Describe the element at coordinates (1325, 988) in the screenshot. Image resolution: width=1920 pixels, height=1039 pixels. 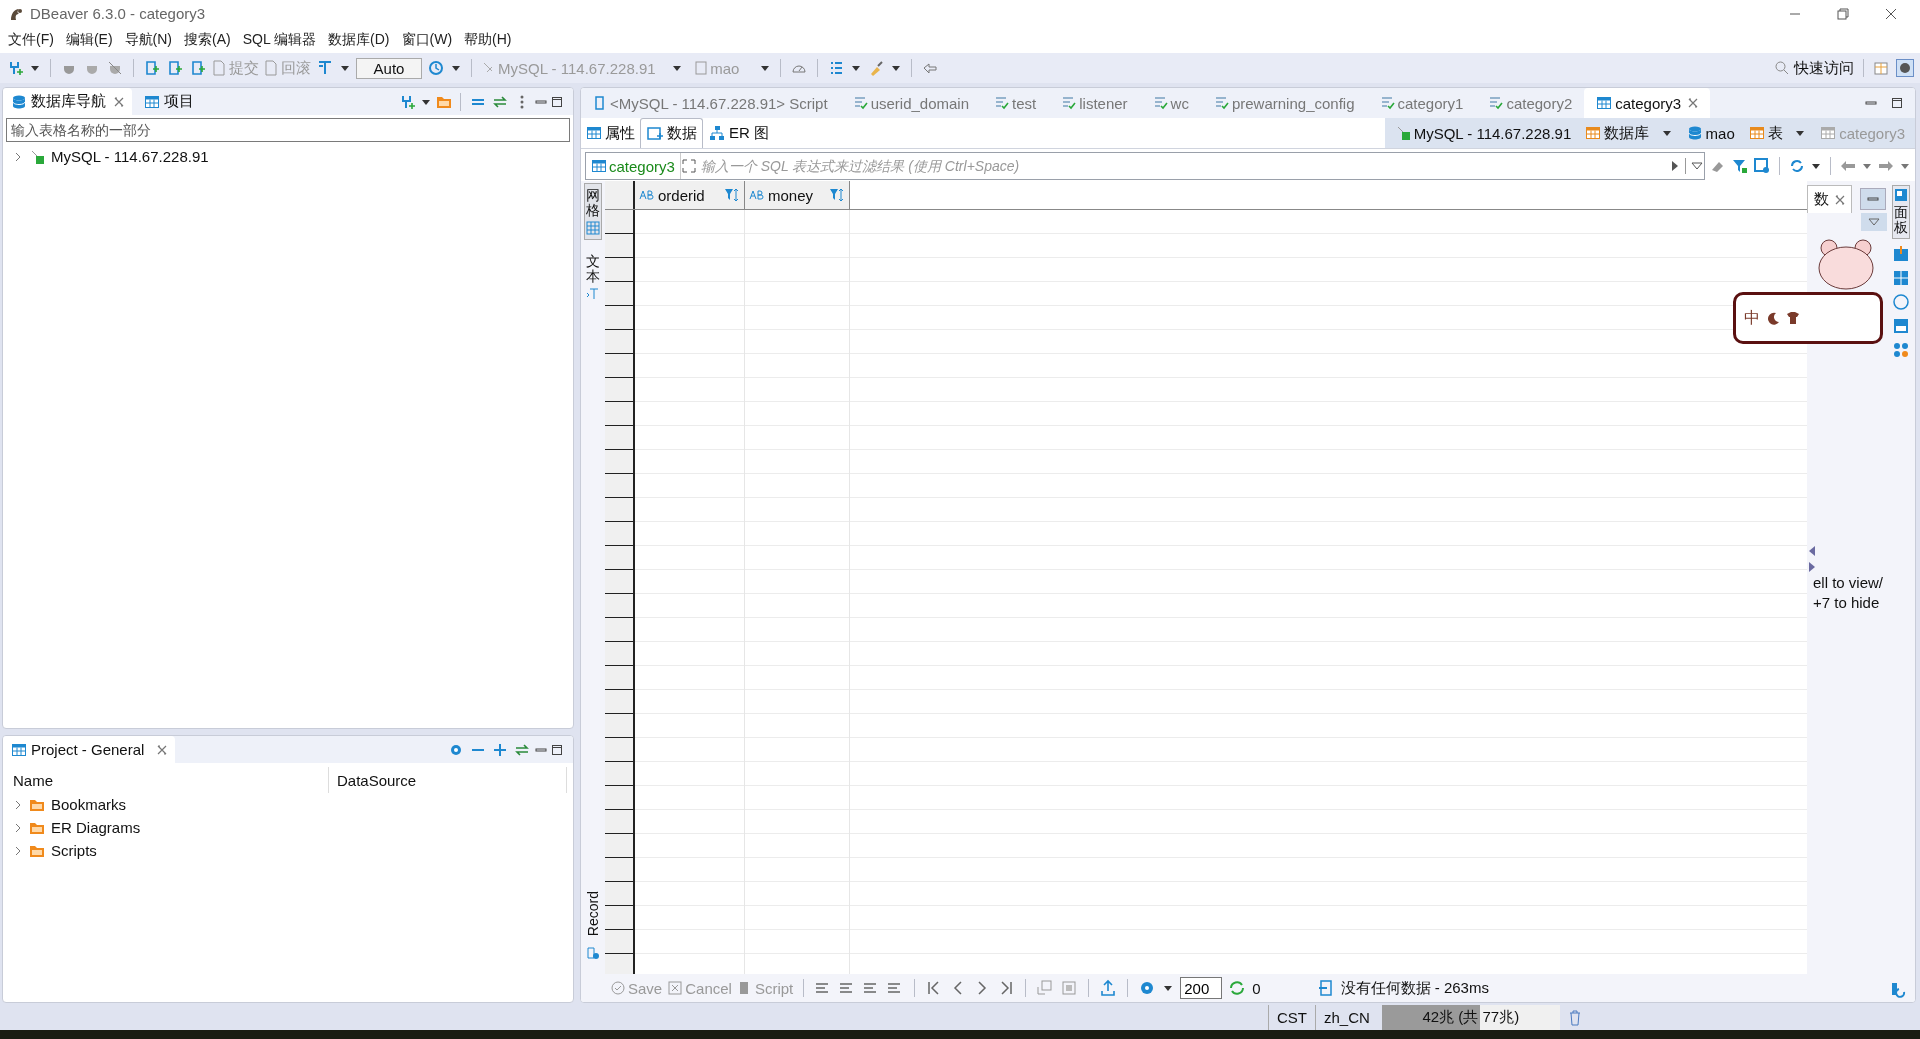
I see `info-panel-icon` at that location.